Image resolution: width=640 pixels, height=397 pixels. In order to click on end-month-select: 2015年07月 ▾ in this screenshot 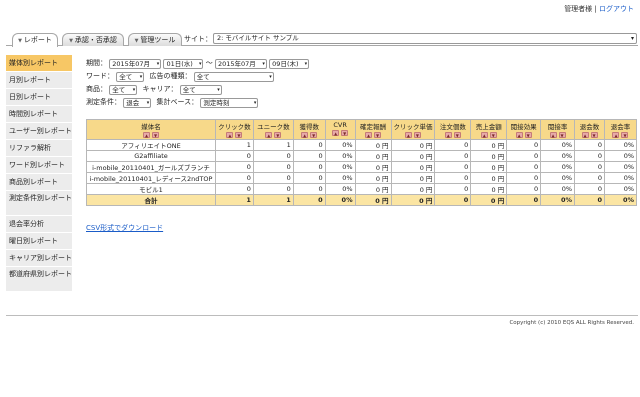, I will do `click(240, 63)`.